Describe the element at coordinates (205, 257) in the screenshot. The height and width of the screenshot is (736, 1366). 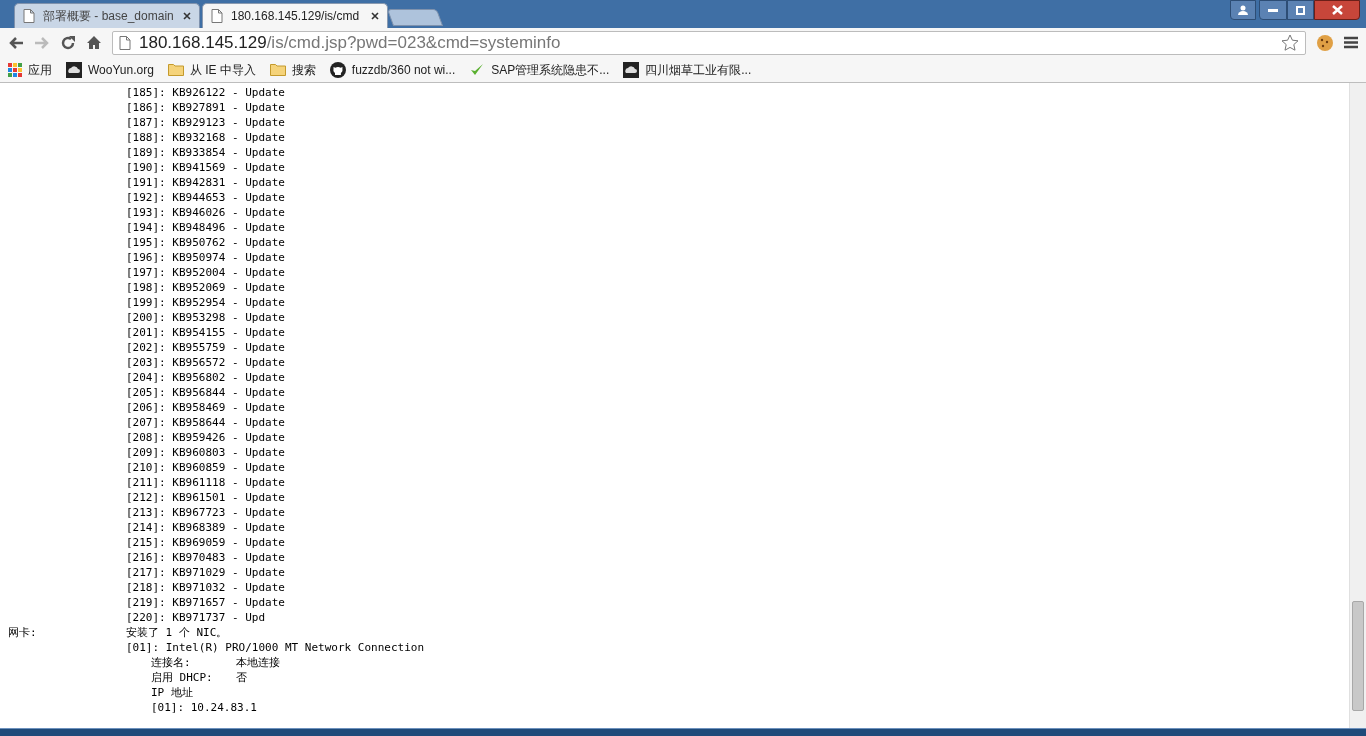
I see `hotfix-line: [196]: KB950974 - Update` at that location.